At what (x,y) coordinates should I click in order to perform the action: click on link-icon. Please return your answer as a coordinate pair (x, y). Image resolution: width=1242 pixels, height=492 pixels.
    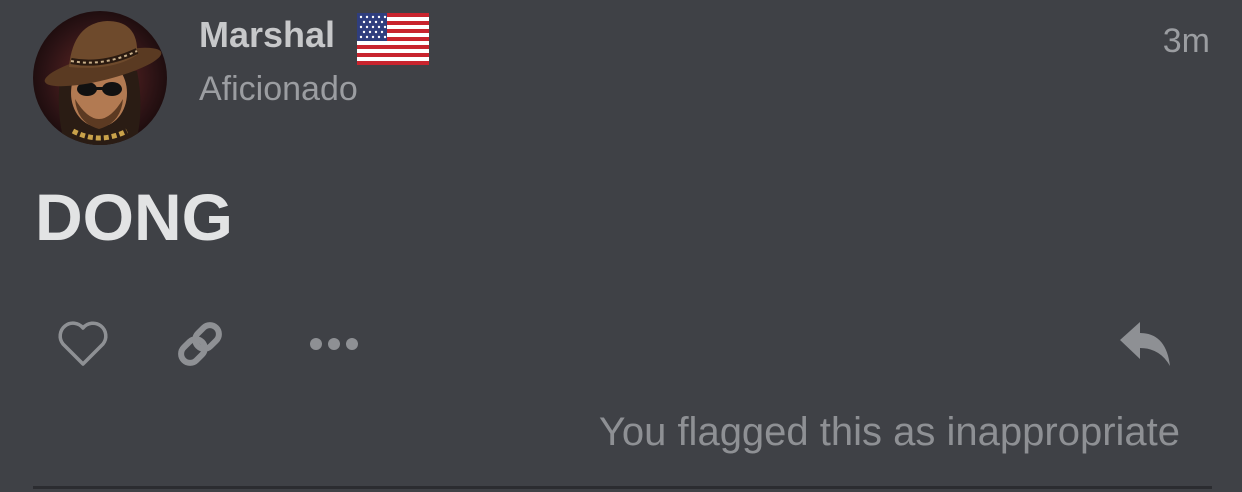
    Looking at the image, I should click on (200, 344).